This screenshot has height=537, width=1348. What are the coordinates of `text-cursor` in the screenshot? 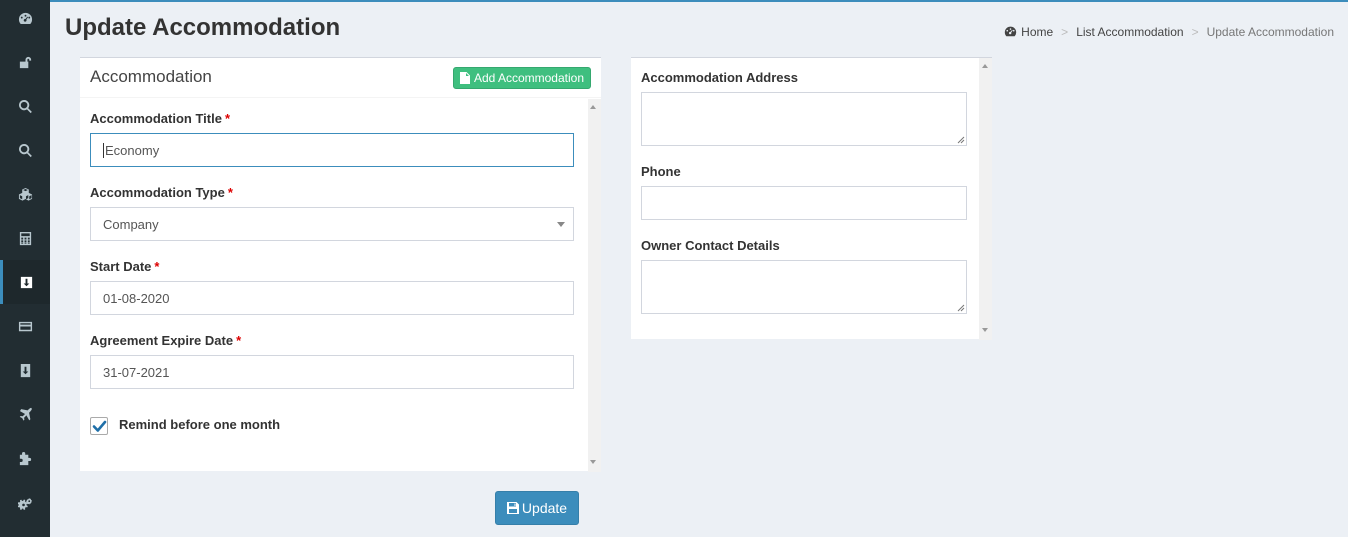 It's located at (103, 150).